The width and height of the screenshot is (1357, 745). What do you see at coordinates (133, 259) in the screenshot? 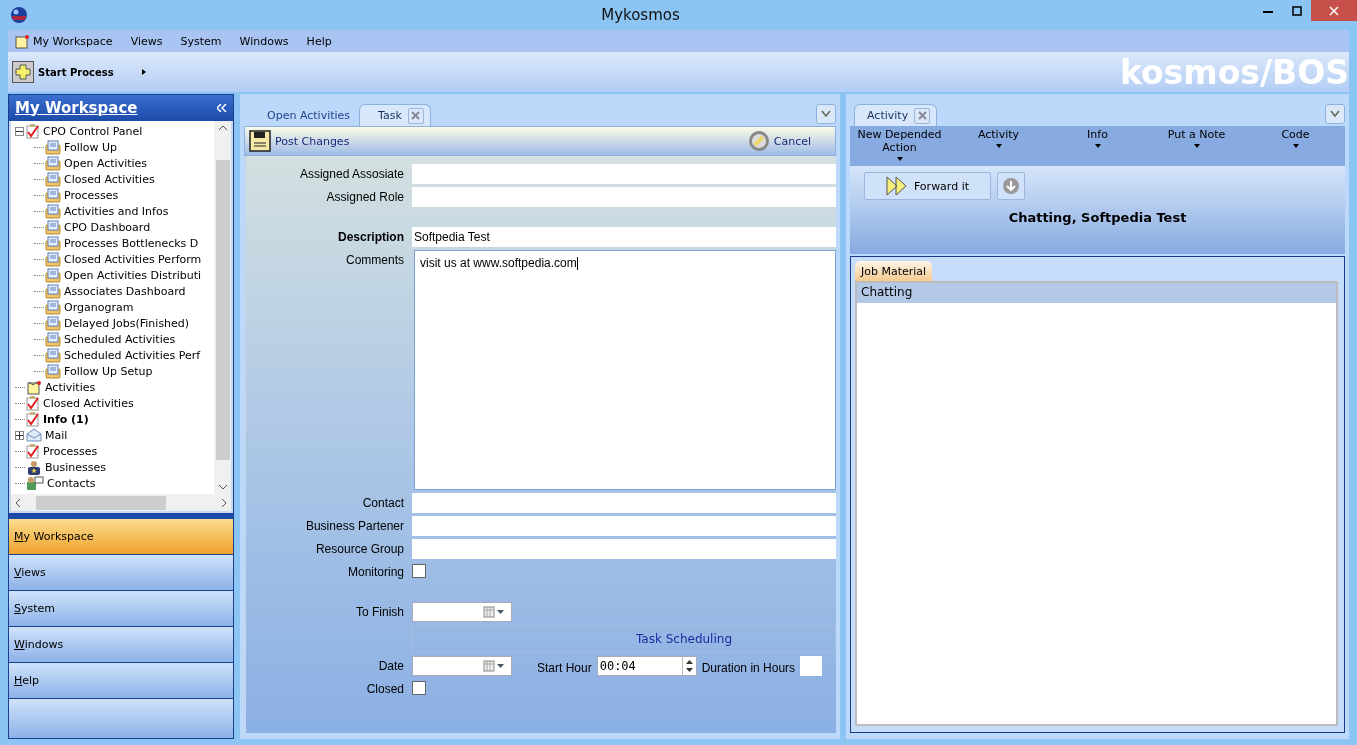
I see `tree-item: Closed Activities Perform` at bounding box center [133, 259].